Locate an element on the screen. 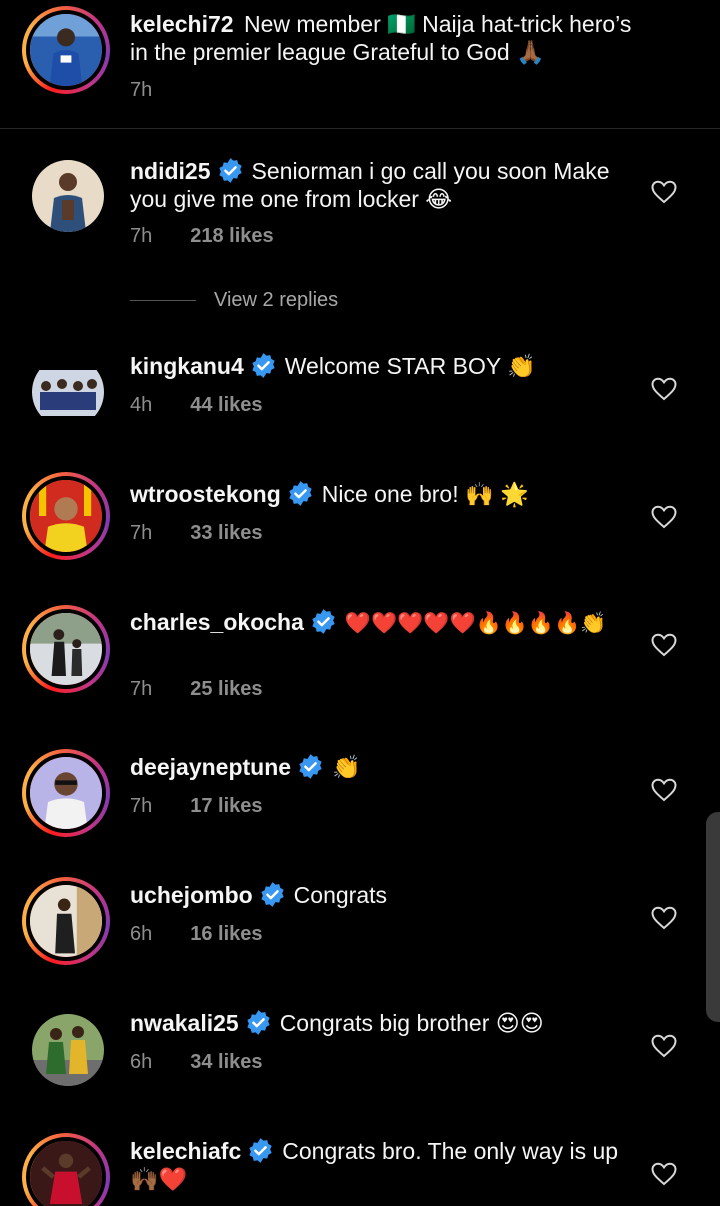 This screenshot has width=720, height=1206. comment-time: 4h is located at coordinates (141, 405).